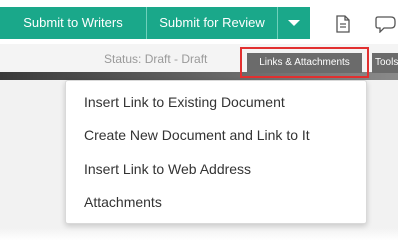 The image size is (398, 241). What do you see at coordinates (212, 23) in the screenshot?
I see `submit-for-review-button: Submit for Review` at bounding box center [212, 23].